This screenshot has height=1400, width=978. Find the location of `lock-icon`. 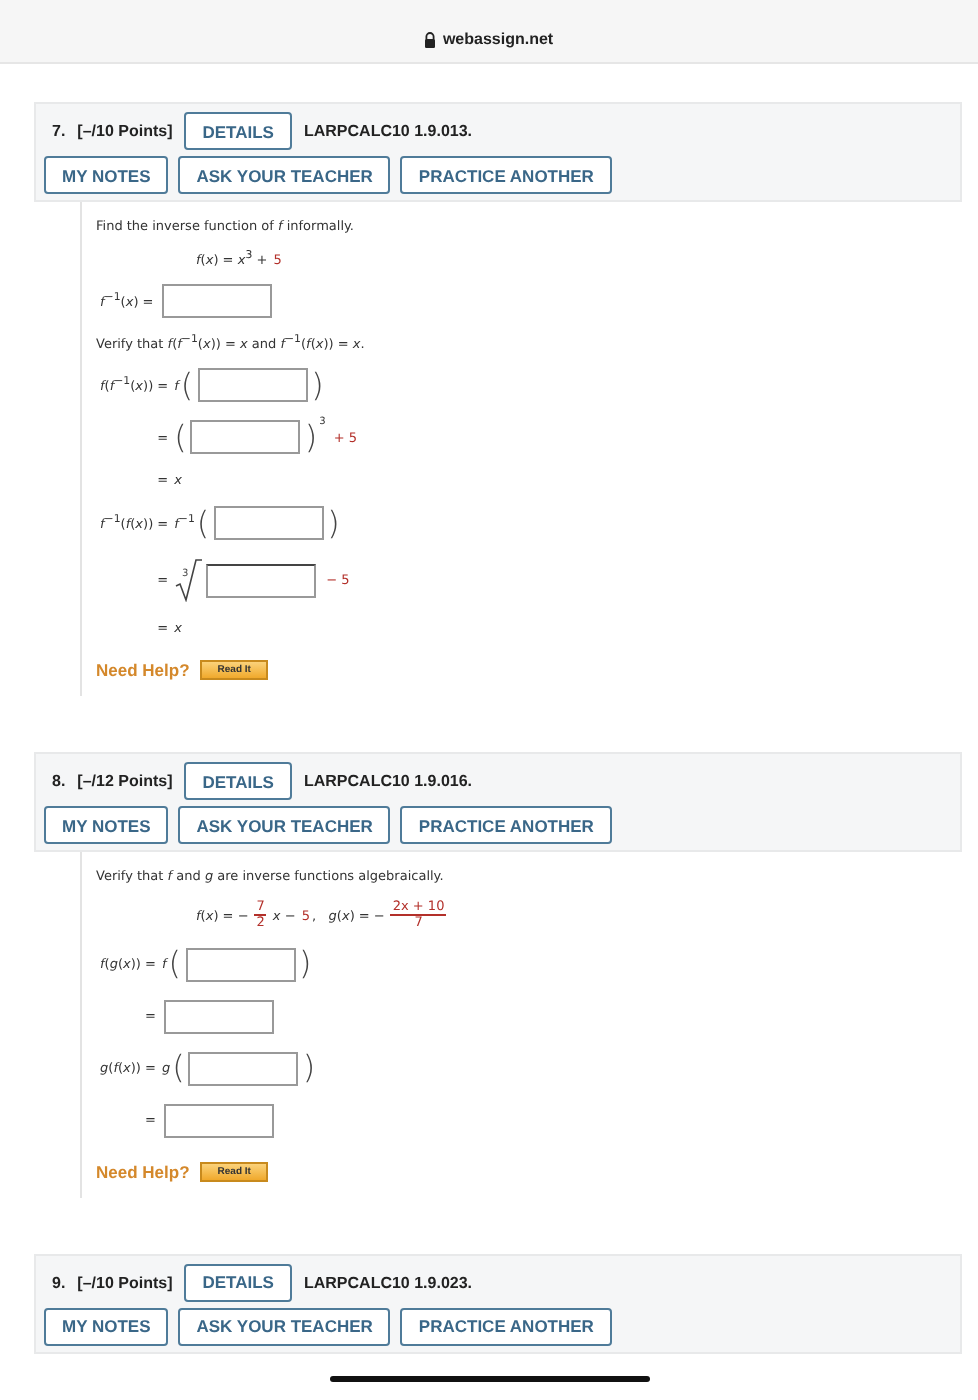

lock-icon is located at coordinates (430, 40).